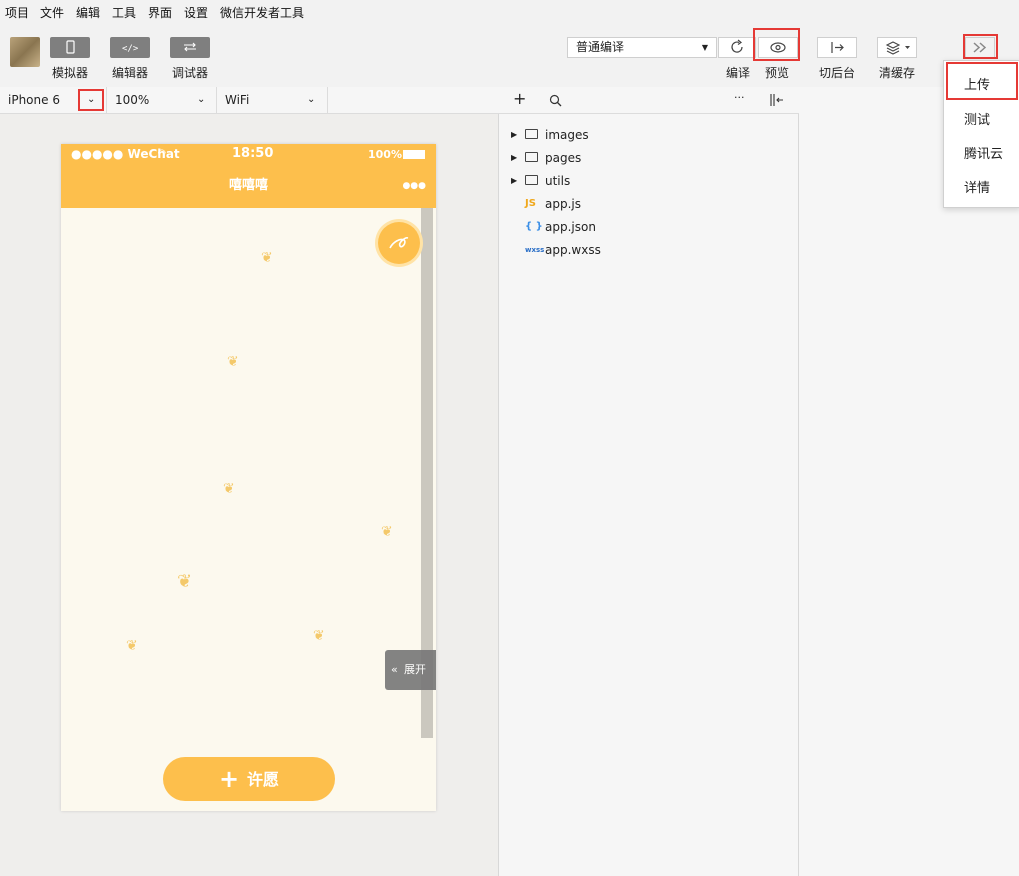 Image resolution: width=1019 pixels, height=876 pixels. Describe the element at coordinates (91, 100) in the screenshot. I see `device-dropdown-highlight` at that location.